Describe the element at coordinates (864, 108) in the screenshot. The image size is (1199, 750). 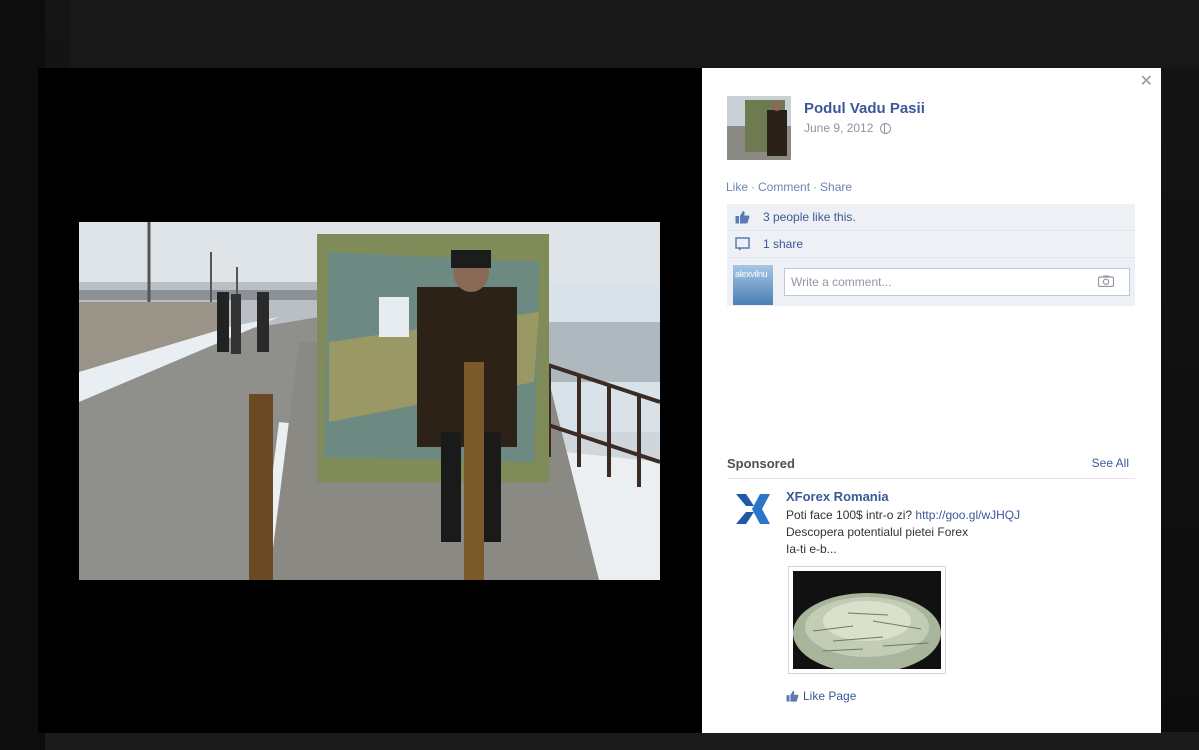
I see `post-author-name: Podul Vadu Pasii` at that location.